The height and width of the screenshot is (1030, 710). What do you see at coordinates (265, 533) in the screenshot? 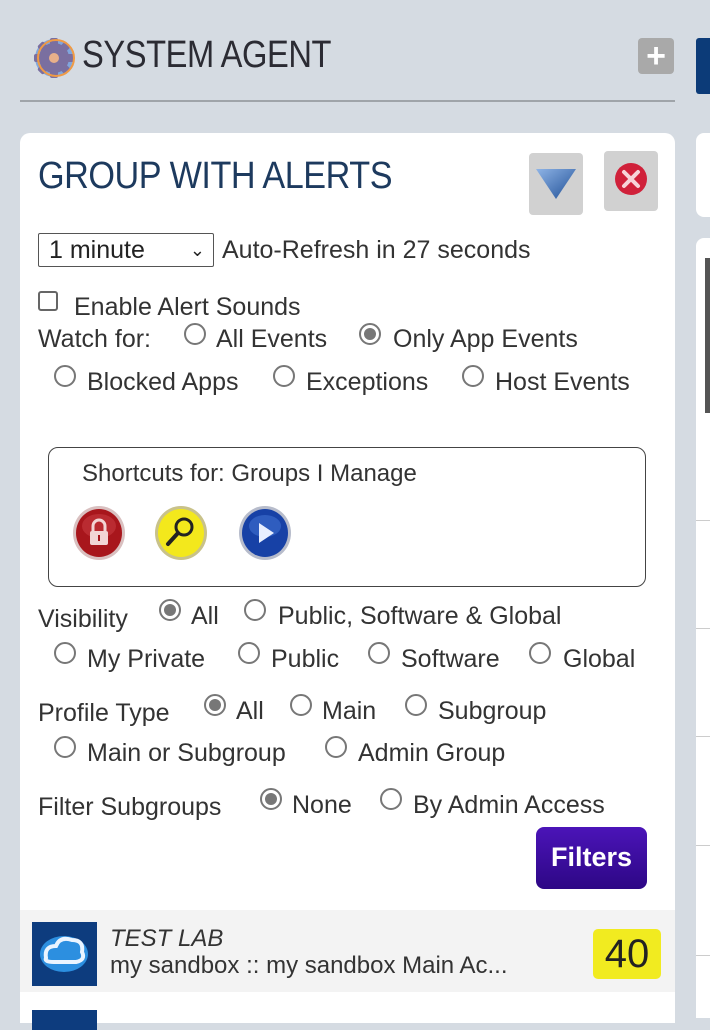
I see `play-icon` at bounding box center [265, 533].